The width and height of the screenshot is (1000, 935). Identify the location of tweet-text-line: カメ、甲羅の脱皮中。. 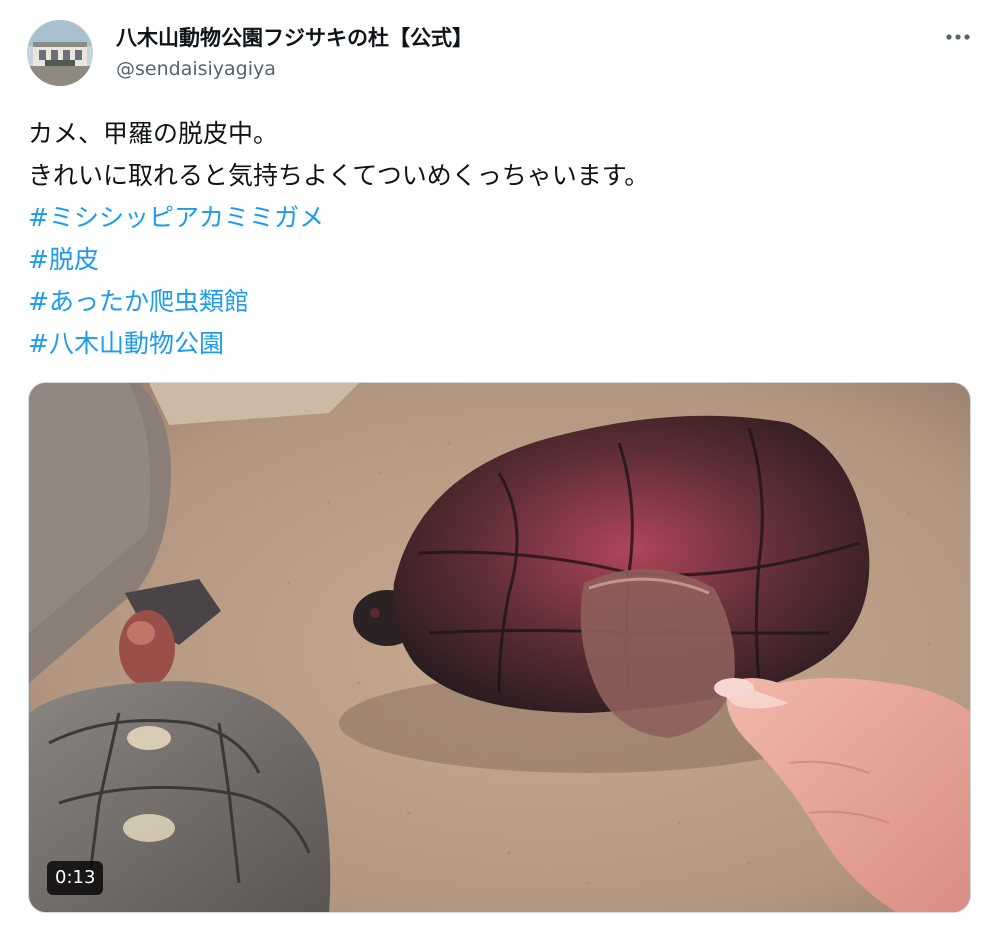
(153, 133).